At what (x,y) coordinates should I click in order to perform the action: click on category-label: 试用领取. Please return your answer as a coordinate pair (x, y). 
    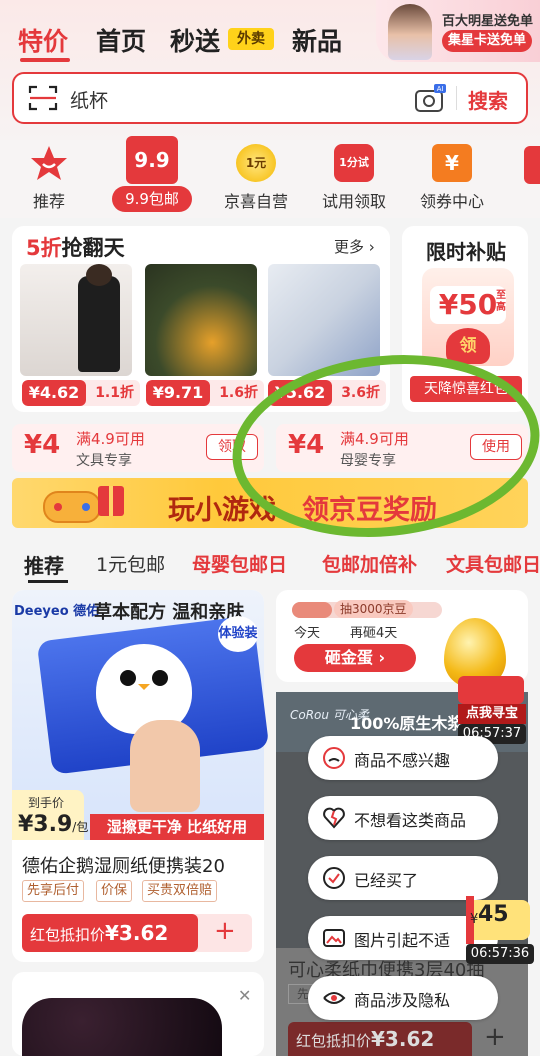
    Looking at the image, I should click on (353, 201).